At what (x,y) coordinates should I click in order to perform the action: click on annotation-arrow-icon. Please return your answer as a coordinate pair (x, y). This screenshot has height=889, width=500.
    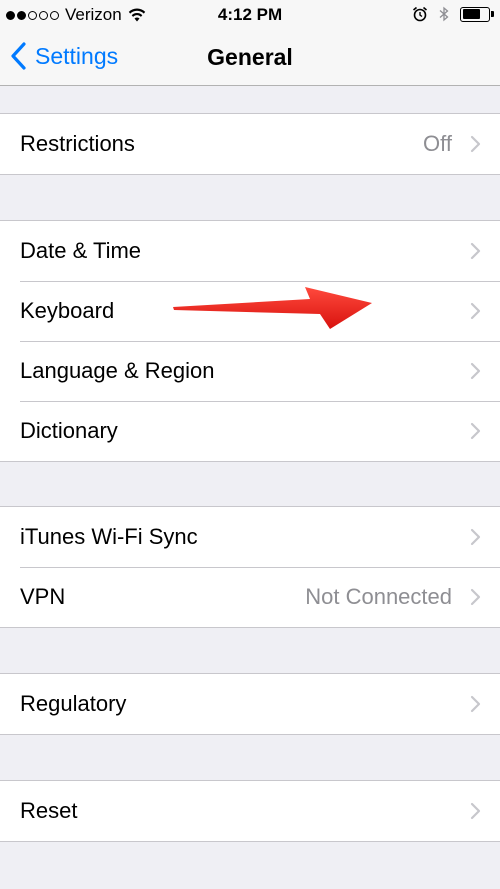
    Looking at the image, I should click on (272, 308).